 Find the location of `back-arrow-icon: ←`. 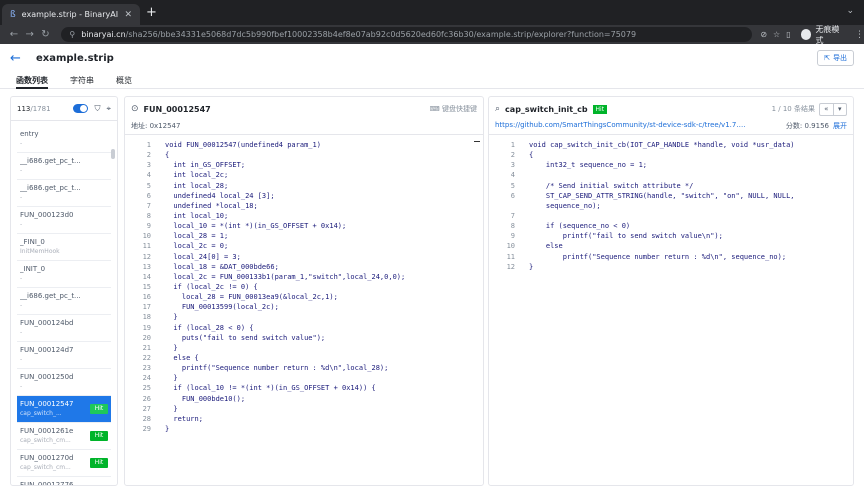

back-arrow-icon: ← is located at coordinates (14, 34).